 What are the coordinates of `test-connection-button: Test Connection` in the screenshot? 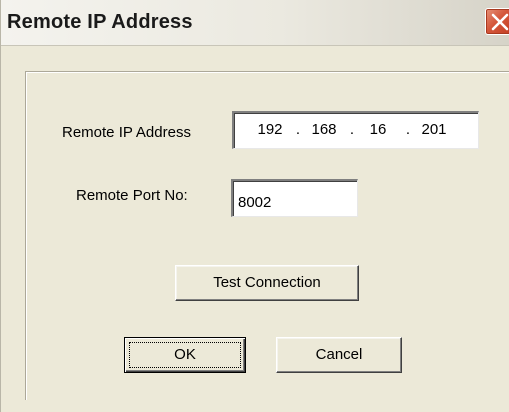 It's located at (267, 283).